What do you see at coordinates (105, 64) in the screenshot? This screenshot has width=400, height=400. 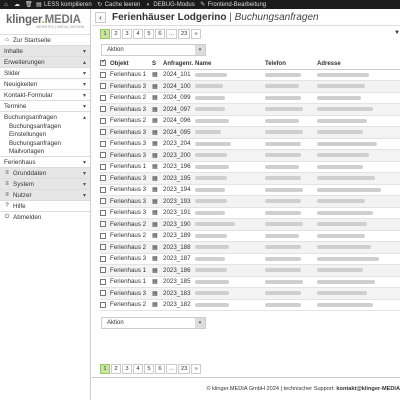 I see `select-all-checkbox` at bounding box center [105, 64].